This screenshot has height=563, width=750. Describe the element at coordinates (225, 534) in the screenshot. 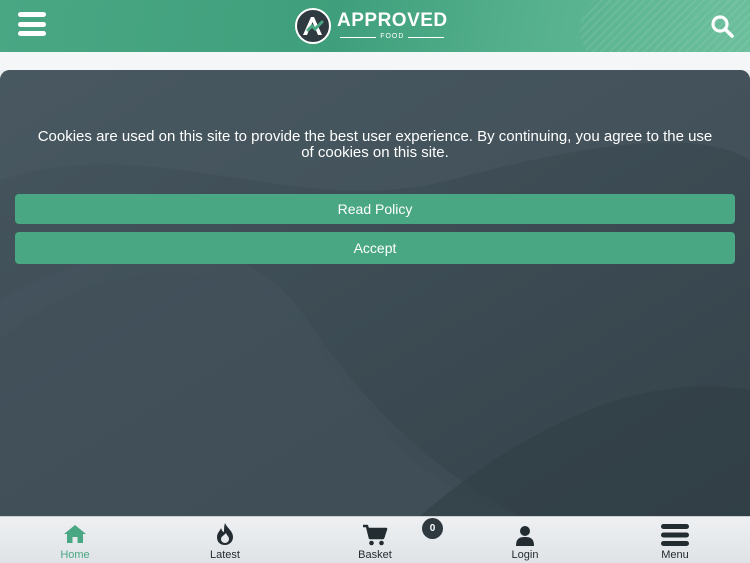

I see `flame-icon` at that location.